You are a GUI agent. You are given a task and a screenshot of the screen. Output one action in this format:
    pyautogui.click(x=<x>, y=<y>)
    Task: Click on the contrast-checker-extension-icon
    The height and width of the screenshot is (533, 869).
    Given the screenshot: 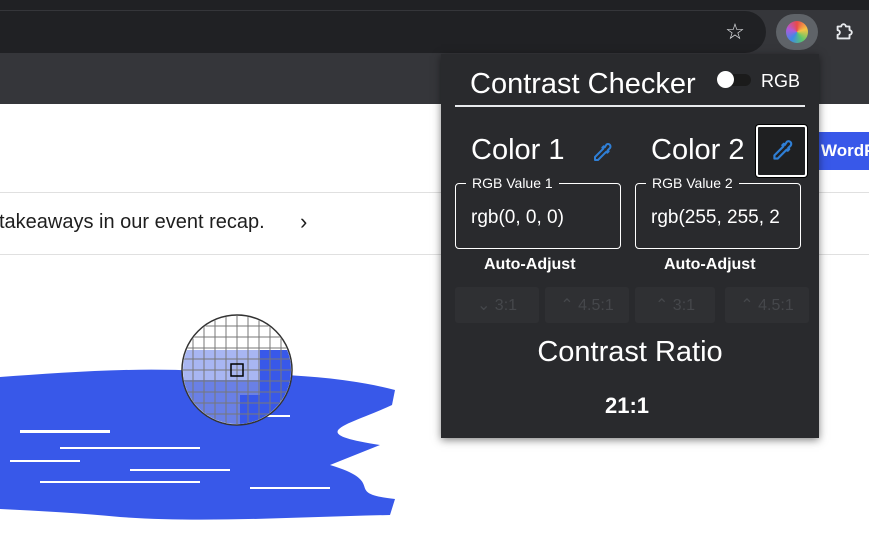 What is the action you would take?
    pyautogui.click(x=797, y=32)
    